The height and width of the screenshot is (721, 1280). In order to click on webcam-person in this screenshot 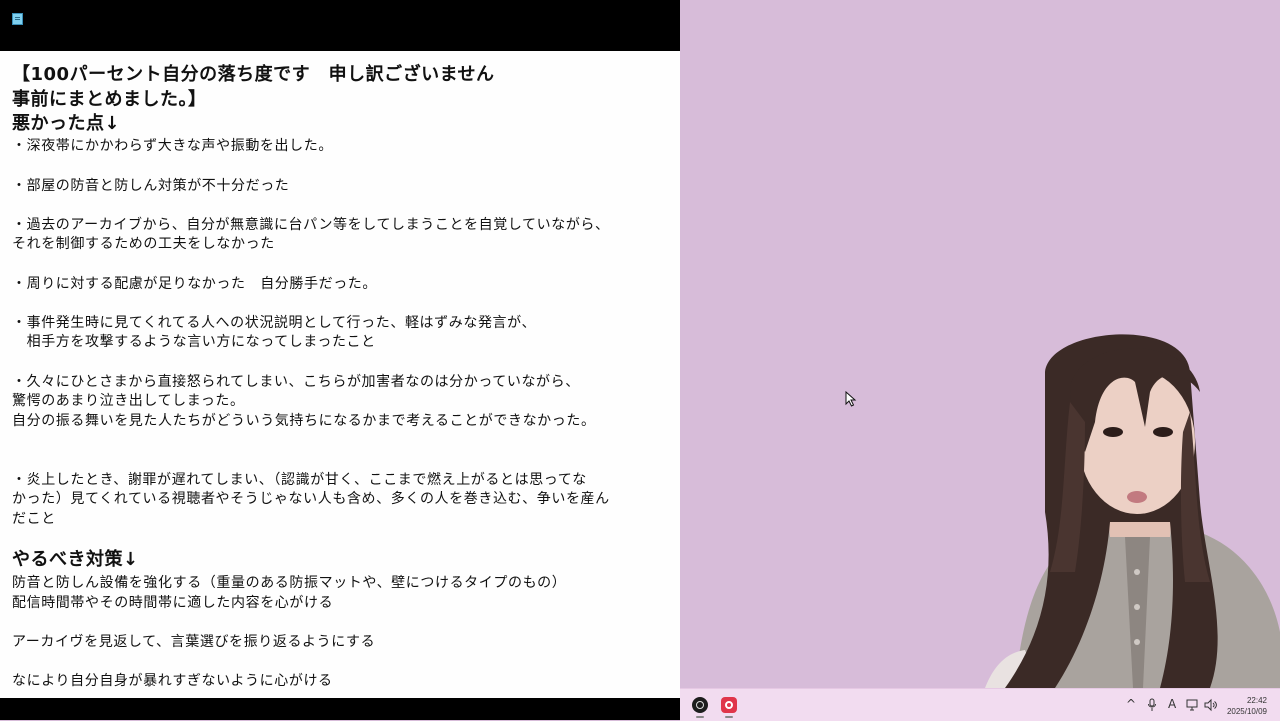, I will do `click(1132, 510)`.